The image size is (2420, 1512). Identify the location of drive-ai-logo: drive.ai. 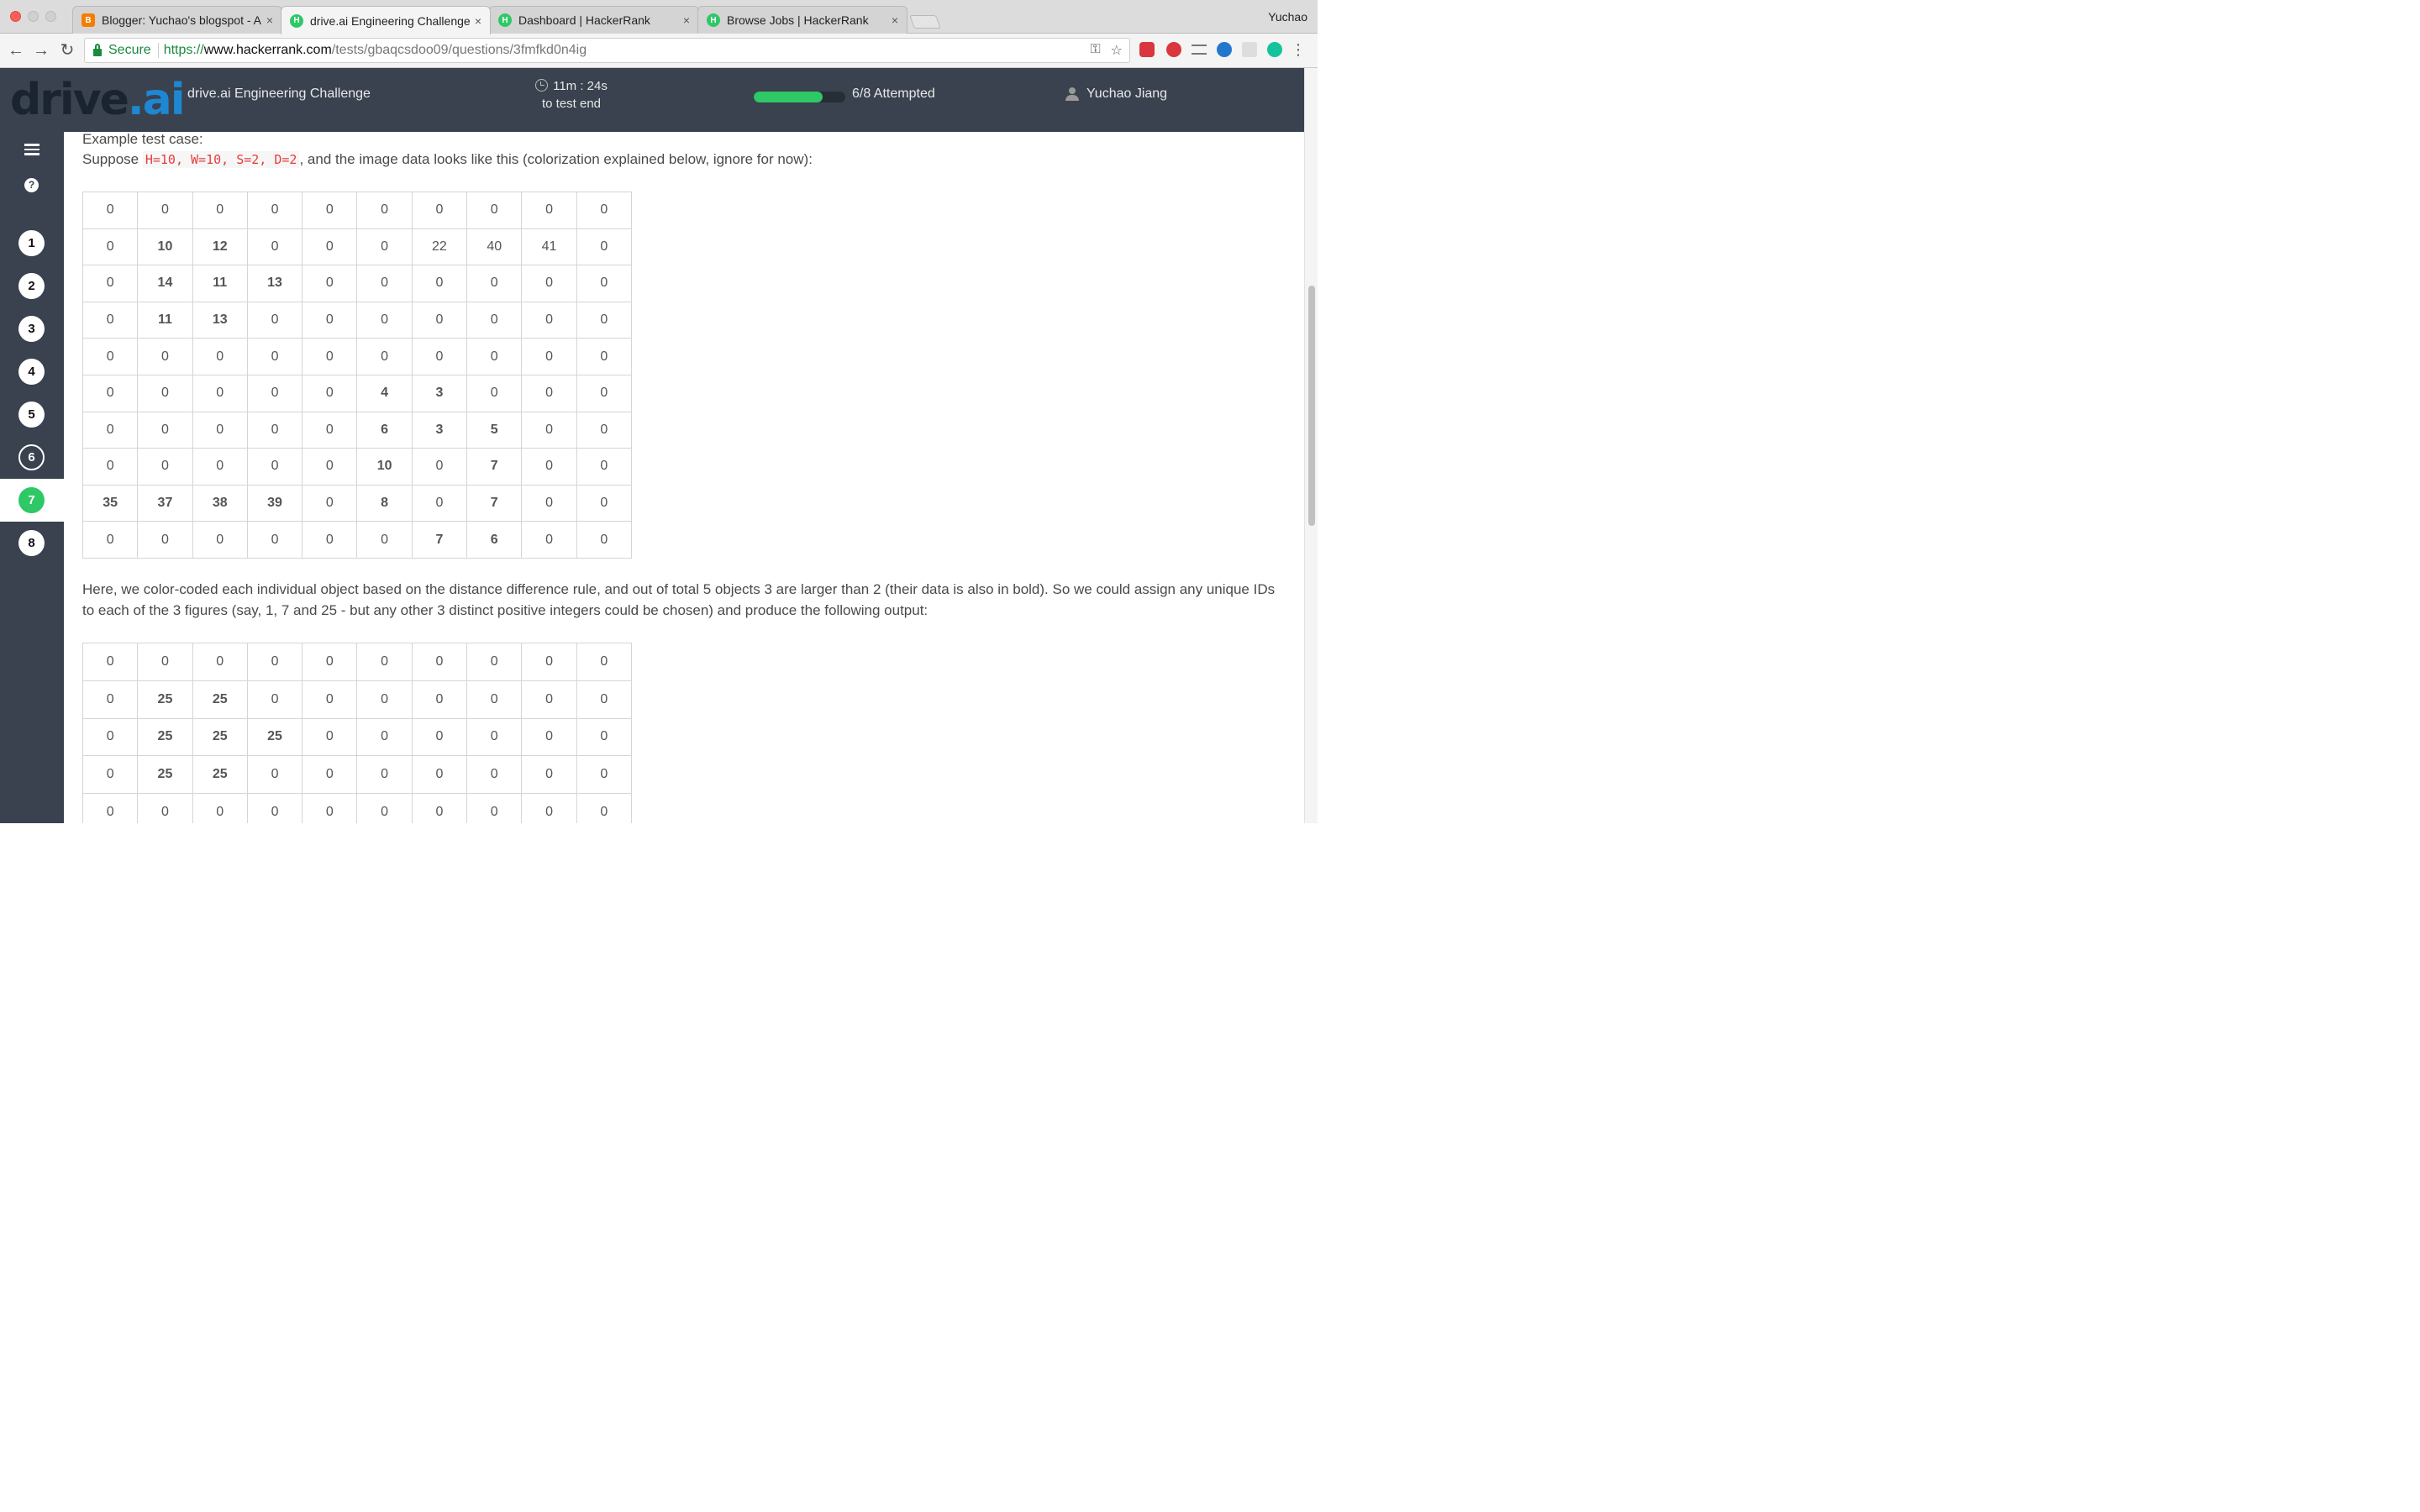
(98, 100).